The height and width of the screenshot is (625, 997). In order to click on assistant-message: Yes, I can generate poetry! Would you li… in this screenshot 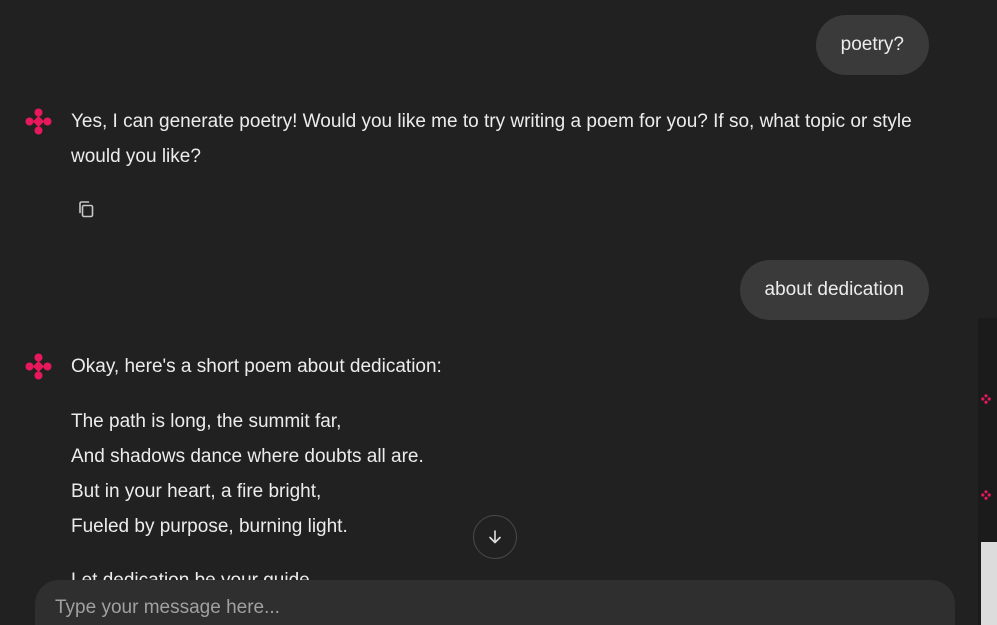, I will do `click(491, 139)`.